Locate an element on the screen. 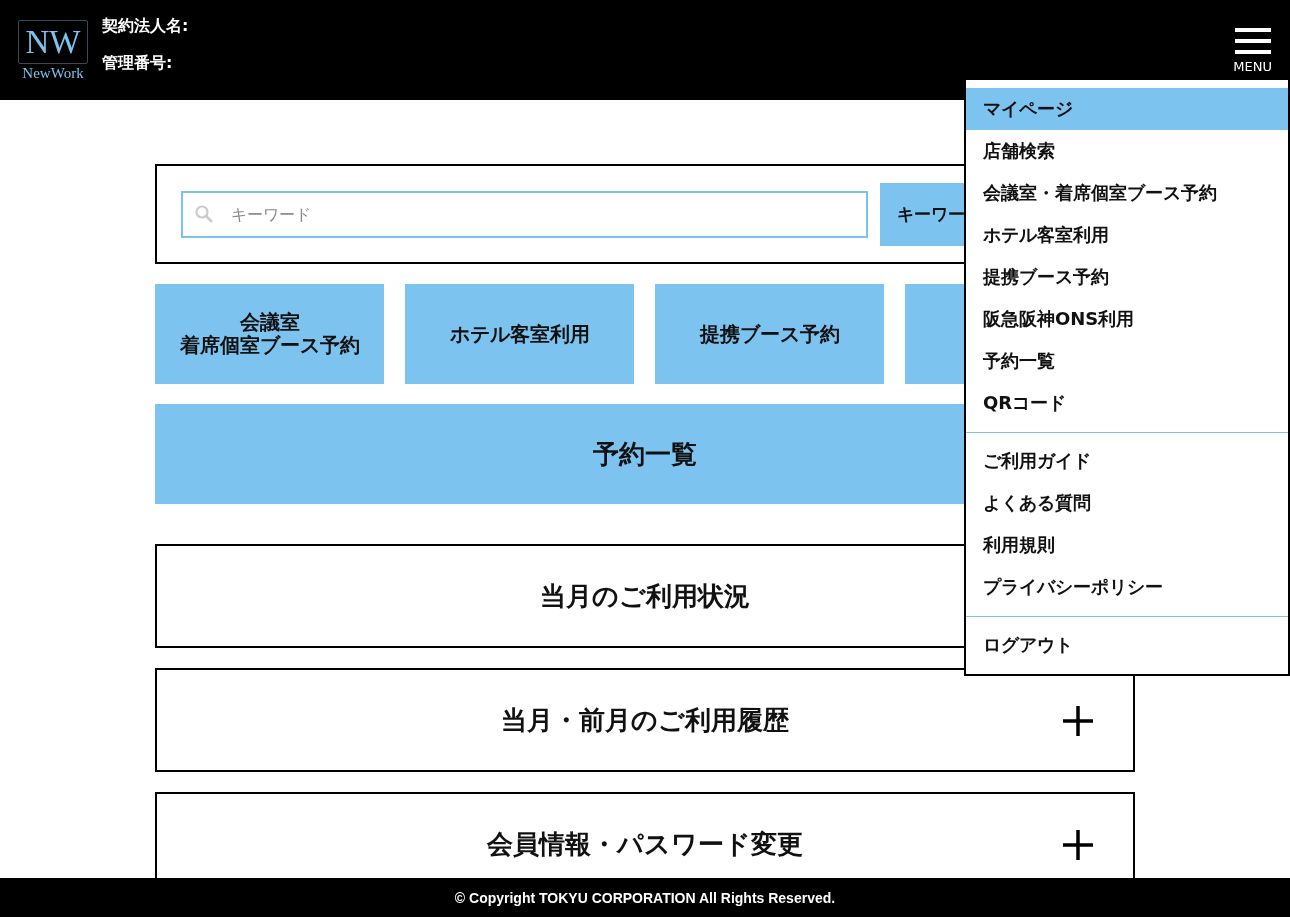  field-label: 契約法人名: is located at coordinates (145, 26).